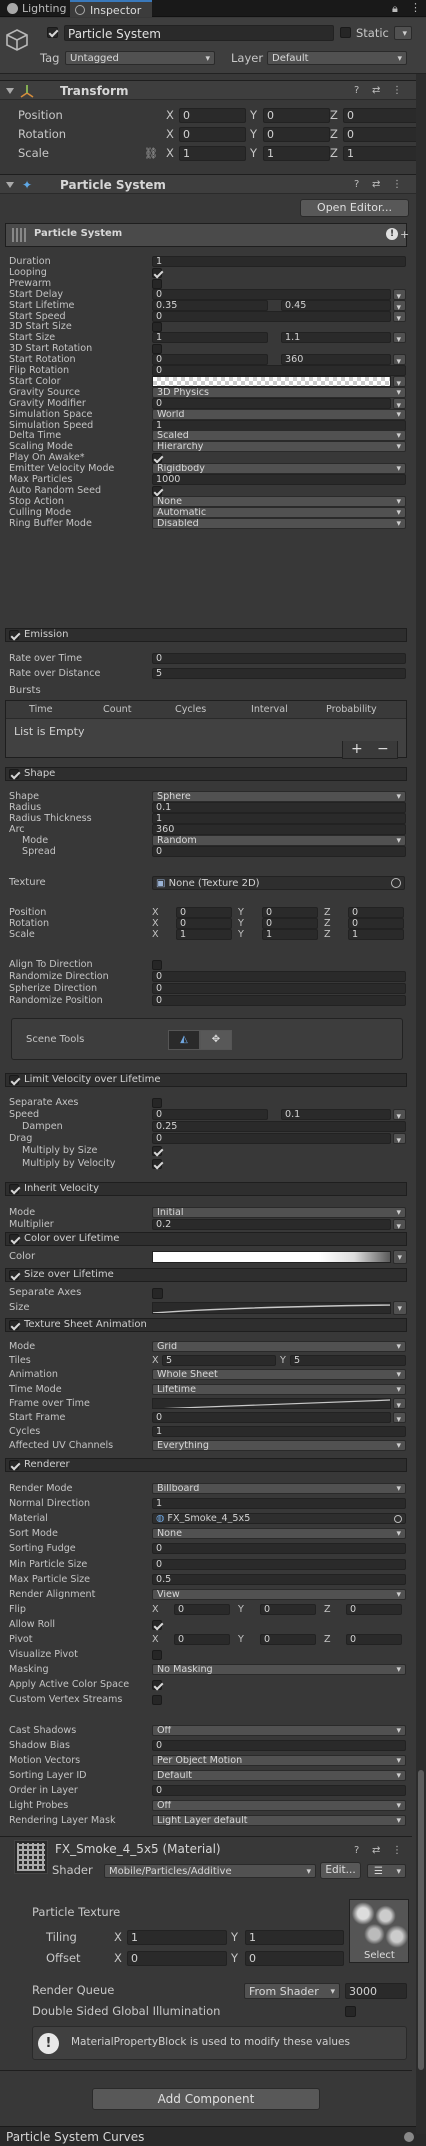  Describe the element at coordinates (204, 923) in the screenshot. I see `shape-rotation-x-field: 0` at that location.